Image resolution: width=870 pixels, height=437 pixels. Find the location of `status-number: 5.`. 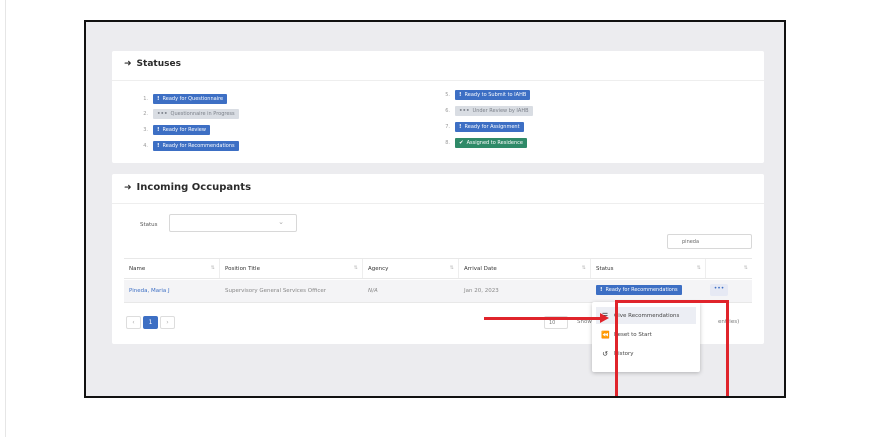

status-number: 5. is located at coordinates (447, 95).